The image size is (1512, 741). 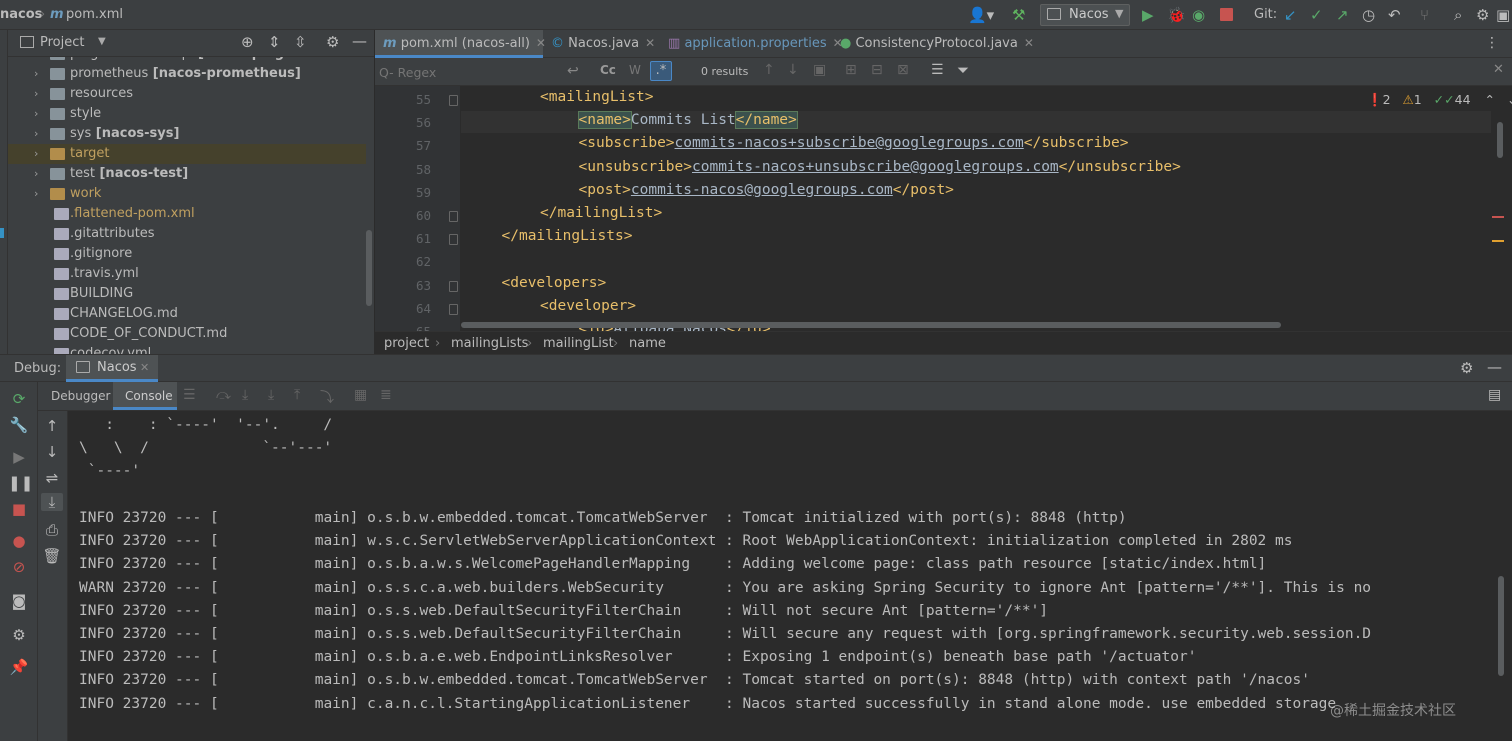 I want to click on words-icon: W, so click(x=635, y=70).